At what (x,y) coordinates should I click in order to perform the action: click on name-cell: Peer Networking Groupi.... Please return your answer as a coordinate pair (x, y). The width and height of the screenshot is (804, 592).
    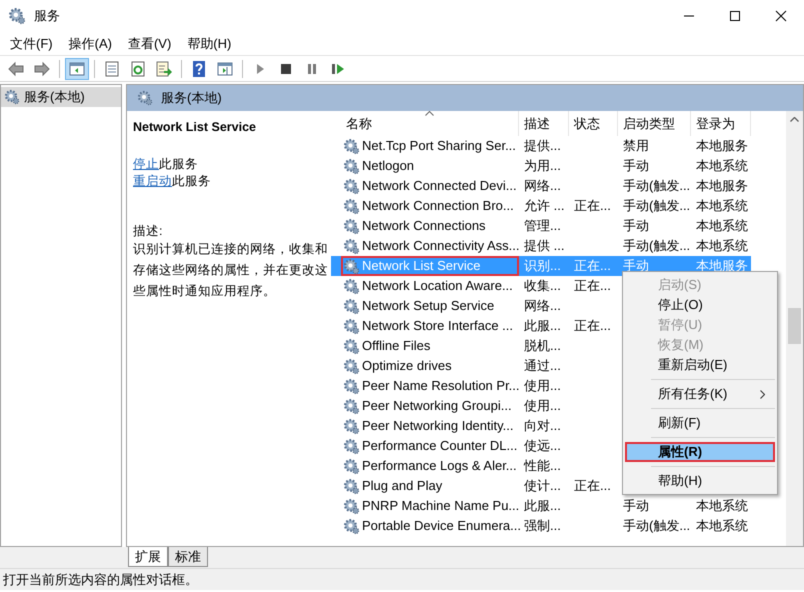
    Looking at the image, I should click on (430, 406).